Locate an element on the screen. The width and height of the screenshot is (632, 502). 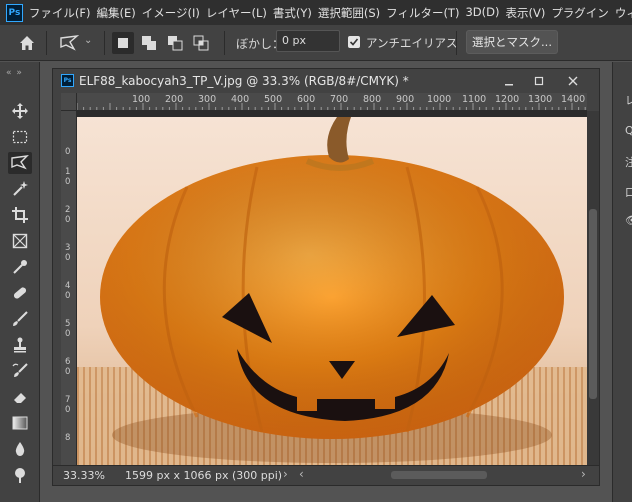
add-selection-button is located at coordinates (149, 43).